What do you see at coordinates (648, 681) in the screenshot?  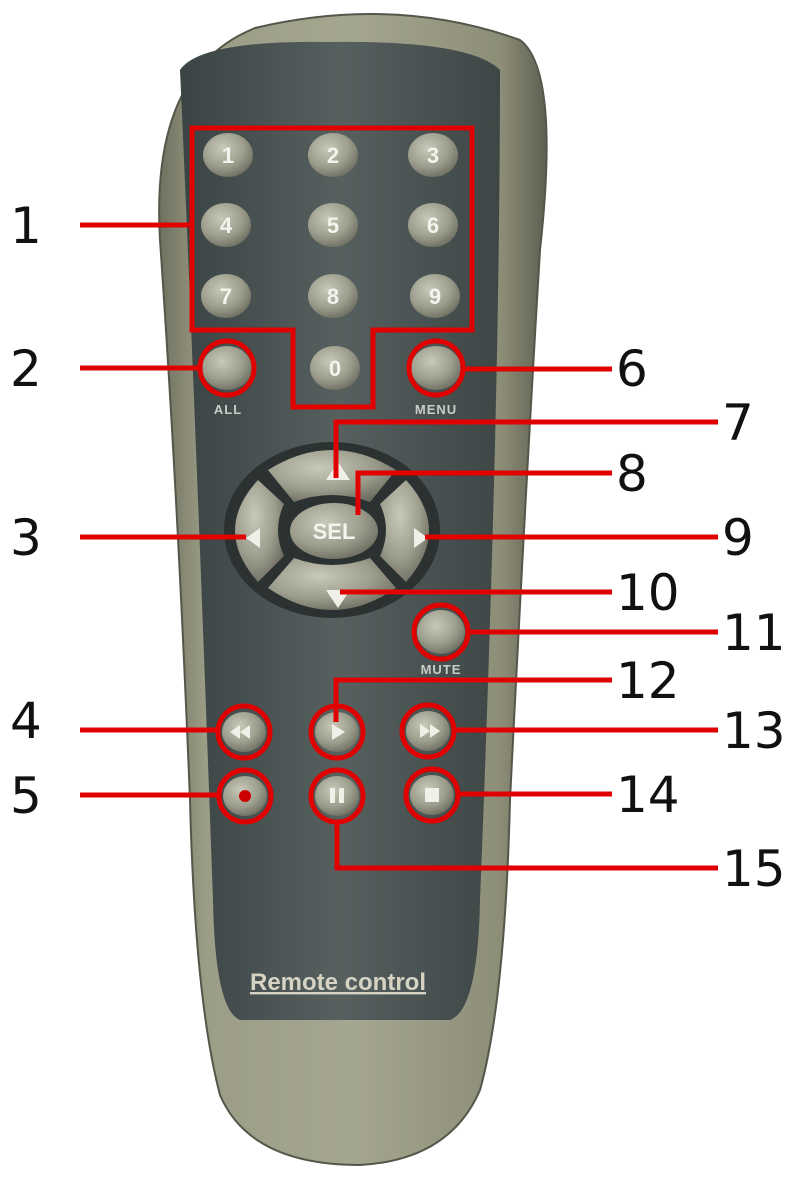 I see `callout-12: 12` at bounding box center [648, 681].